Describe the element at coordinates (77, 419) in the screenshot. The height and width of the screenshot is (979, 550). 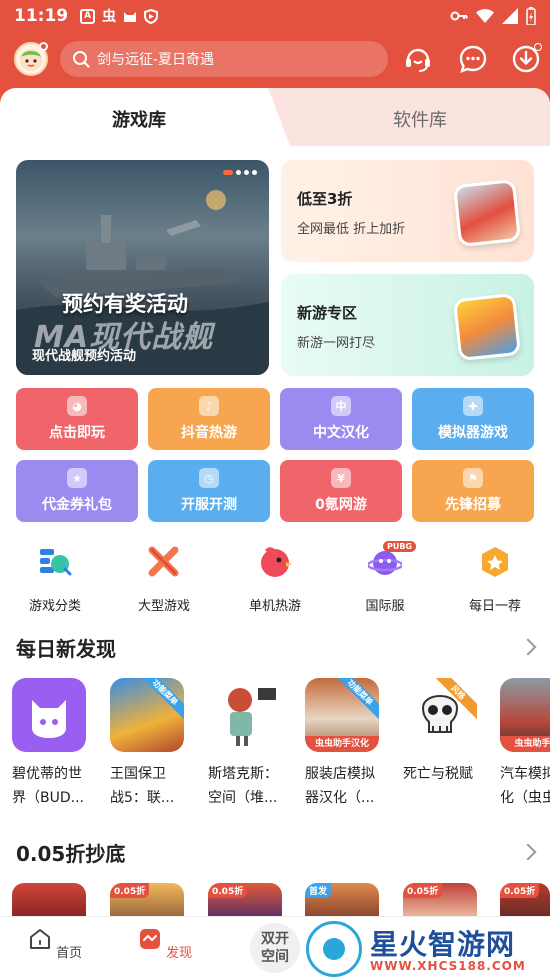
I see `instant-play-button: ◕ 点击即玩` at that location.